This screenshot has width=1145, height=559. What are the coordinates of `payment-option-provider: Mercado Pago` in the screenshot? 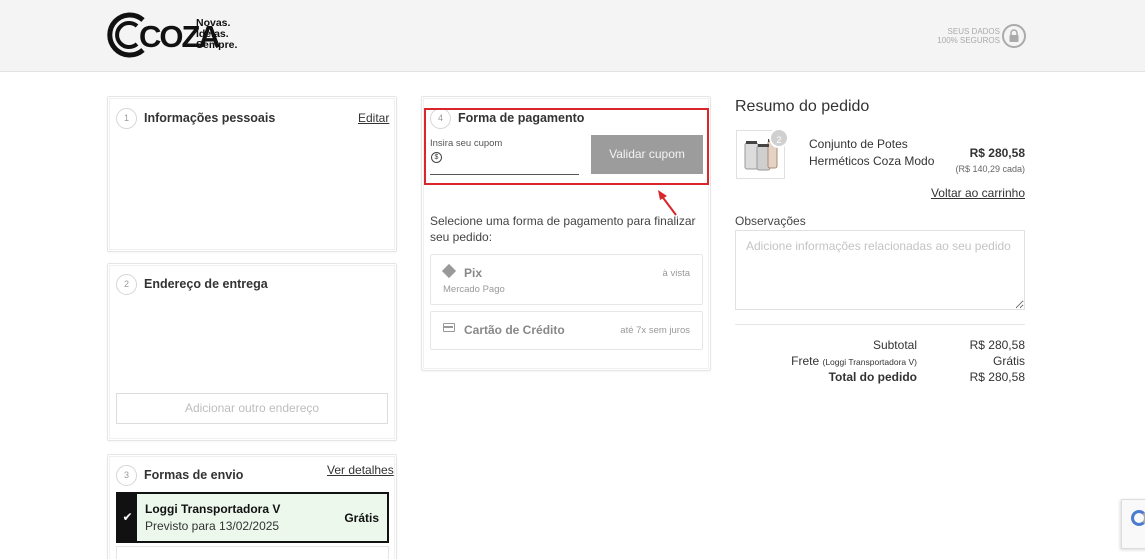 It's located at (474, 289).